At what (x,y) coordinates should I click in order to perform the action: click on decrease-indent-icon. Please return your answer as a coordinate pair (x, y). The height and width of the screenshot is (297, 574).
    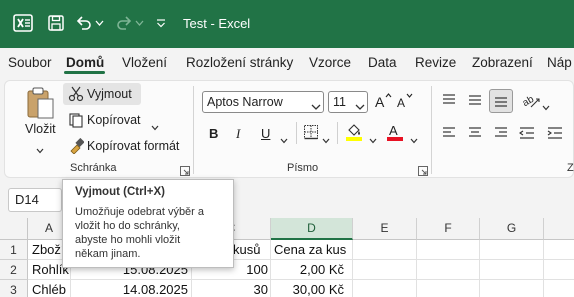
    Looking at the image, I should click on (527, 133).